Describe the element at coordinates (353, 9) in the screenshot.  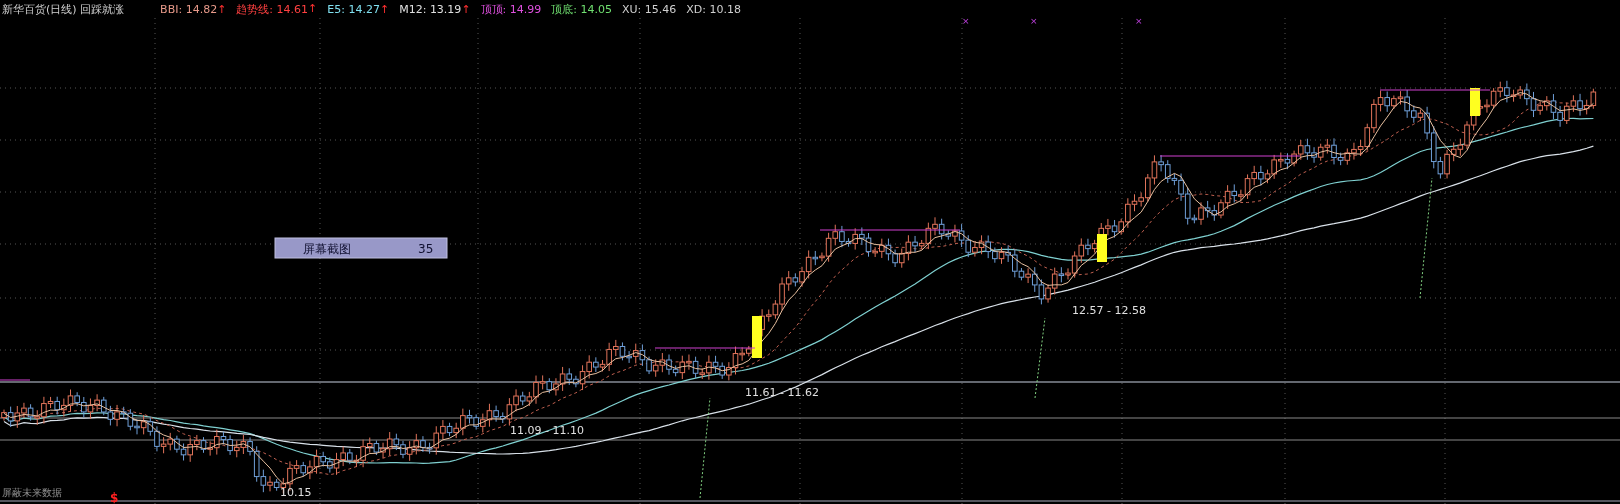
I see `indicator-value: E5: 14.27` at that location.